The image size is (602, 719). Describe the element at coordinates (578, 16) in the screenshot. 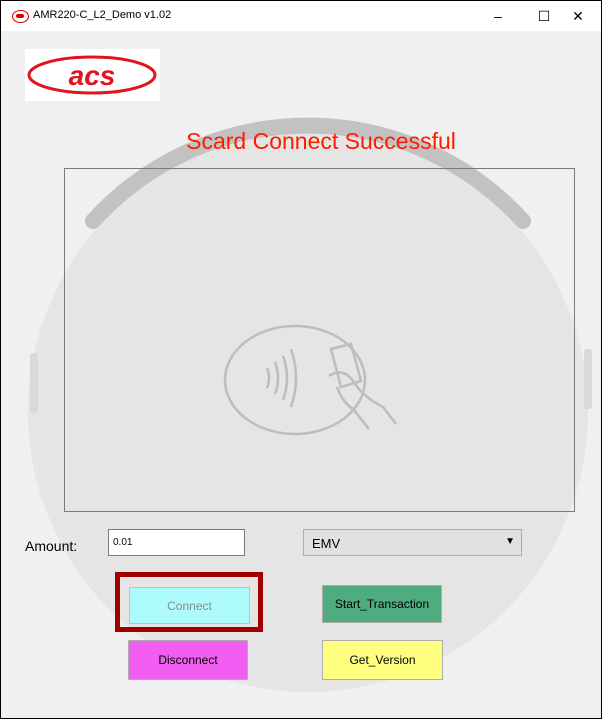

I see `close-button: ✕` at that location.